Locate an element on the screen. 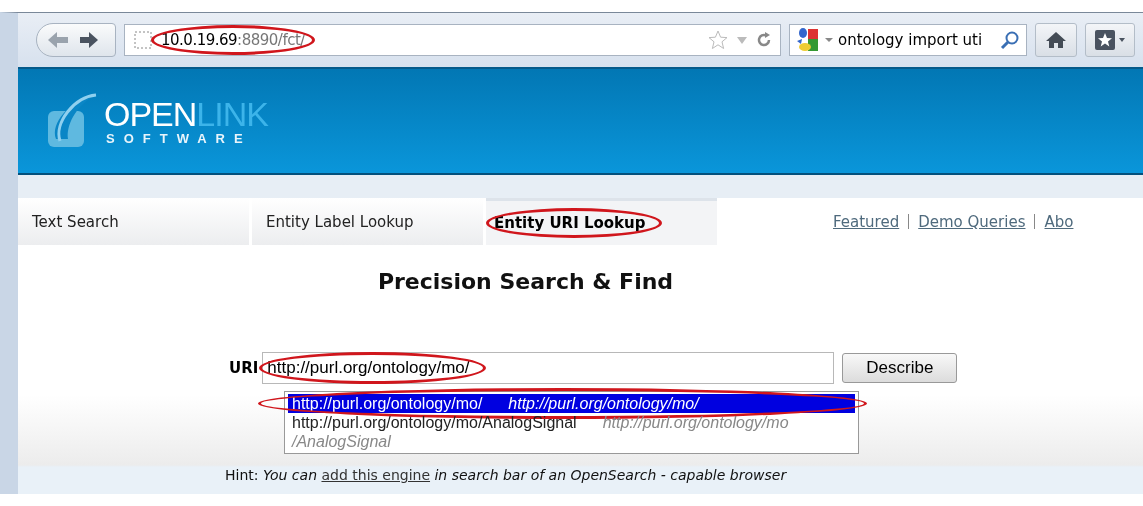  search-icon is located at coordinates (1010, 40).